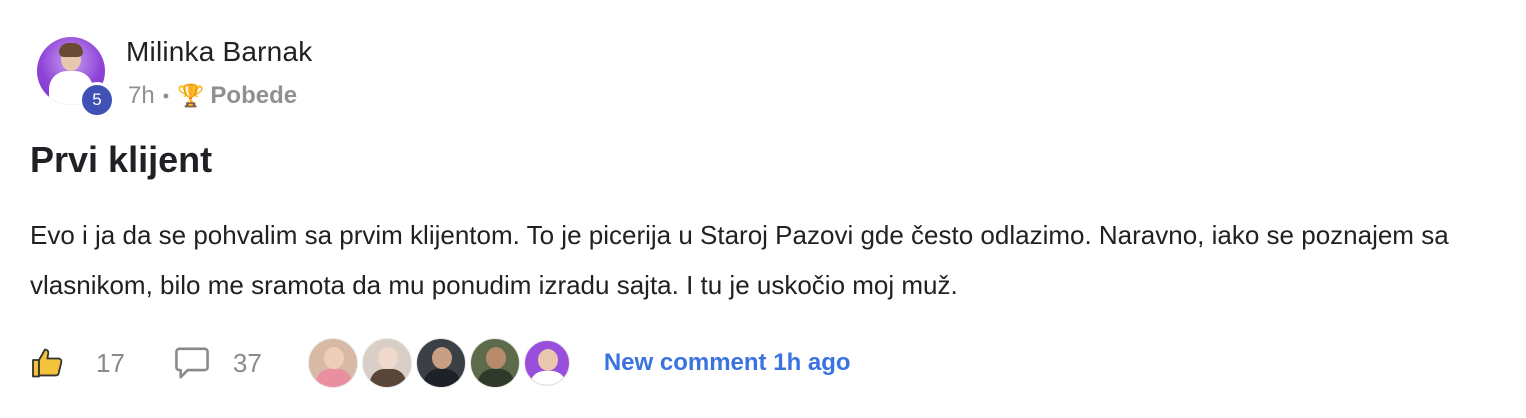 This screenshot has height=418, width=1526. What do you see at coordinates (253, 96) in the screenshot?
I see `category-label: Pobede` at bounding box center [253, 96].